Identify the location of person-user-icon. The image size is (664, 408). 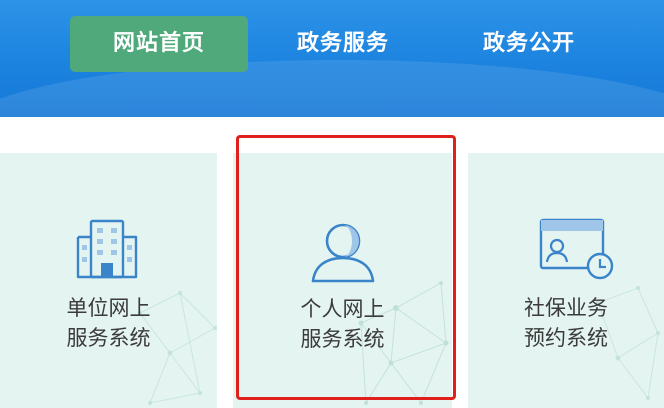
(343, 253).